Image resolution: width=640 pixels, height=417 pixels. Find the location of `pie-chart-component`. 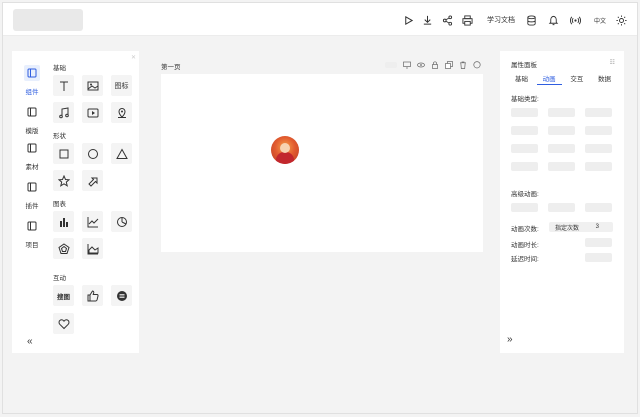

pie-chart-component is located at coordinates (121, 221).